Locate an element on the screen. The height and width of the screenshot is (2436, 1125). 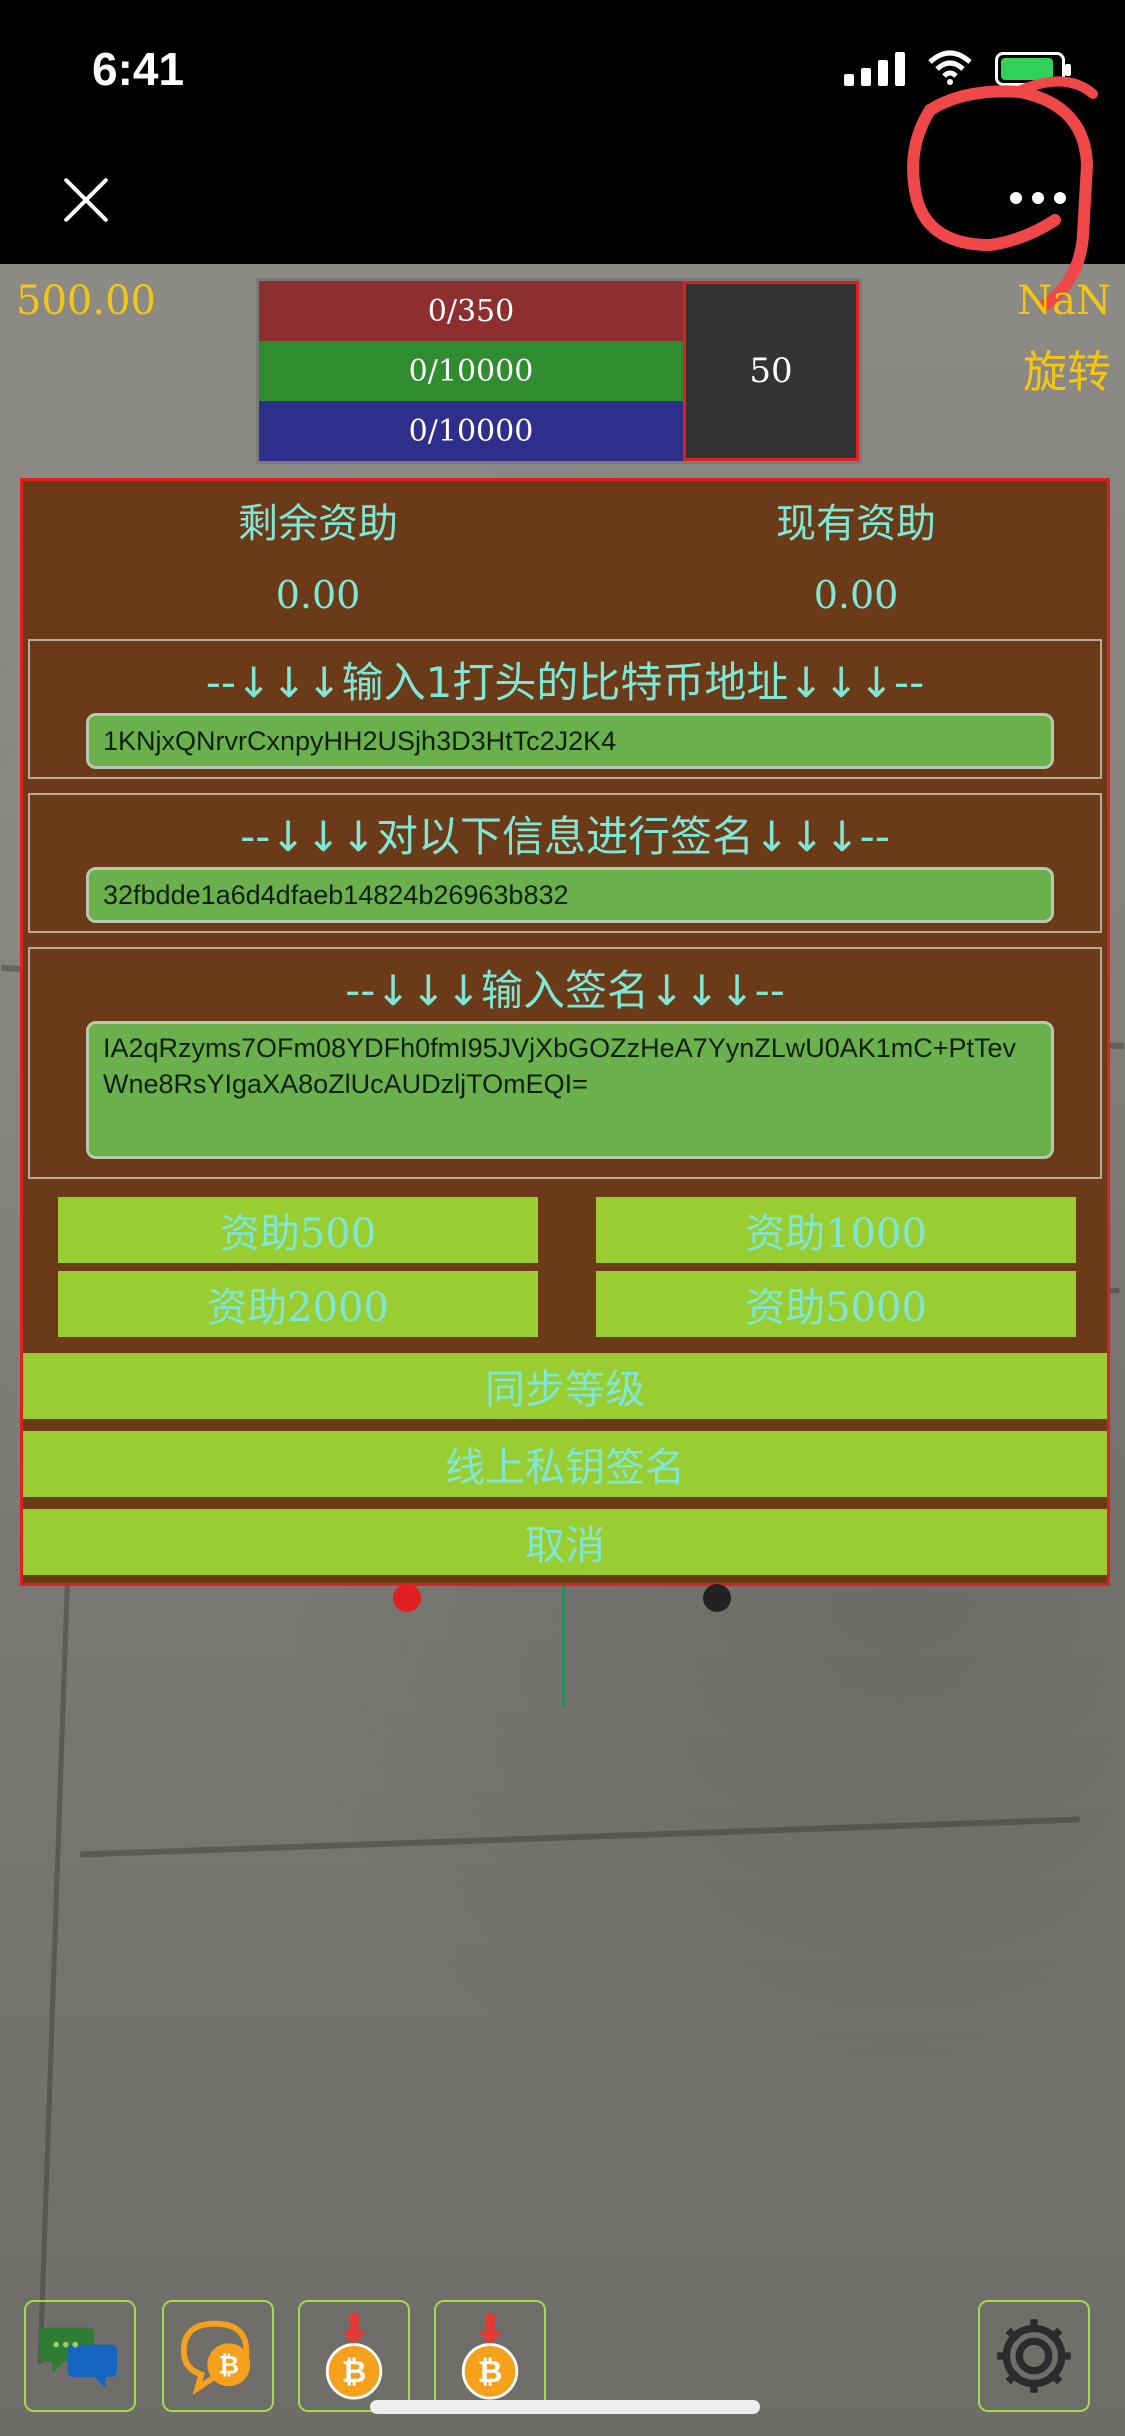
fund-2000-button: 资助2000 is located at coordinates (298, 1304).